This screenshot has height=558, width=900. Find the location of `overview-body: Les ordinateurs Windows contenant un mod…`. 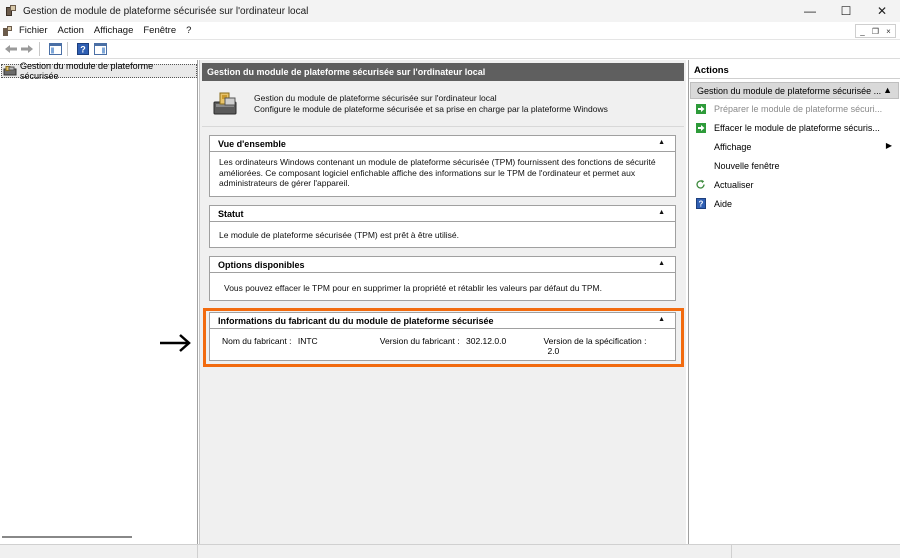

overview-body: Les ordinateurs Windows contenant un mod… is located at coordinates (437, 172).